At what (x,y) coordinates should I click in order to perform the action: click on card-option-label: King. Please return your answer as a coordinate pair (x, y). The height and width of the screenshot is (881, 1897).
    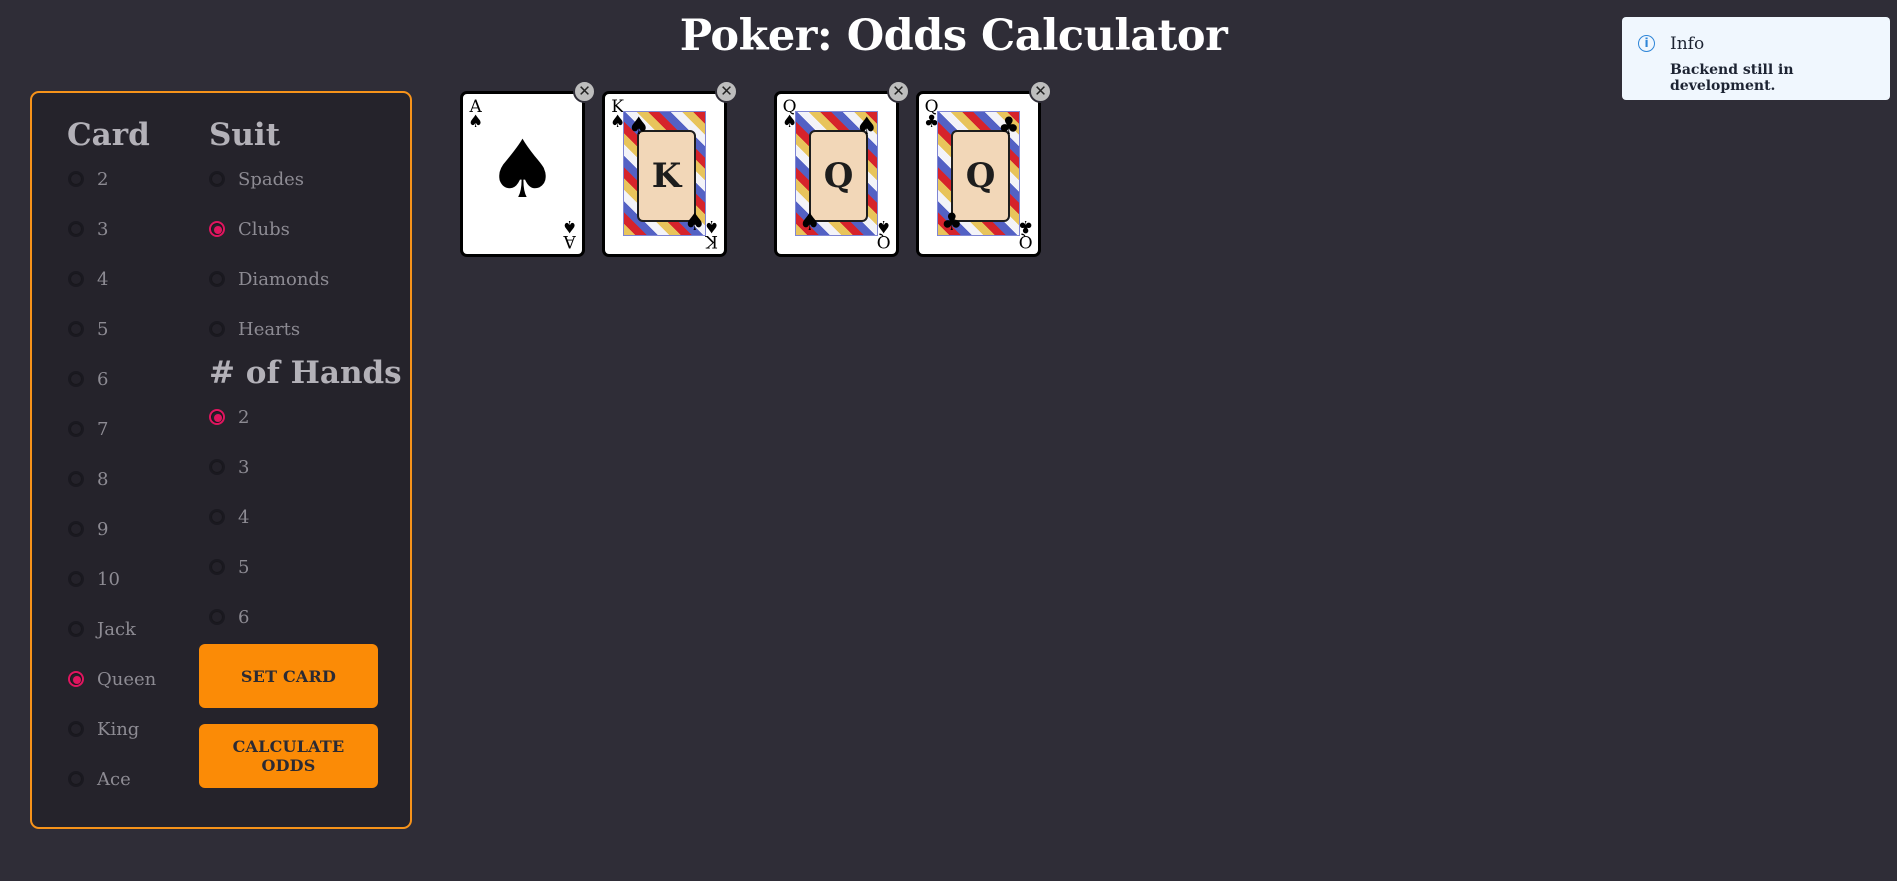
    Looking at the image, I should click on (118, 729).